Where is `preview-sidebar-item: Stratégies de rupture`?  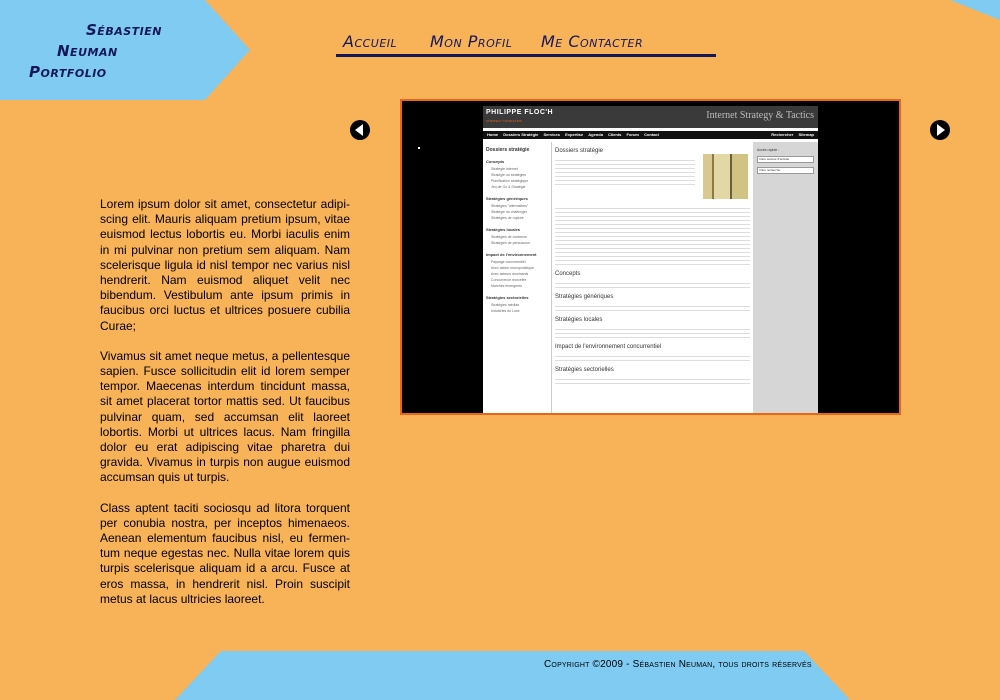 preview-sidebar-item: Stratégies de rupture is located at coordinates (507, 218).